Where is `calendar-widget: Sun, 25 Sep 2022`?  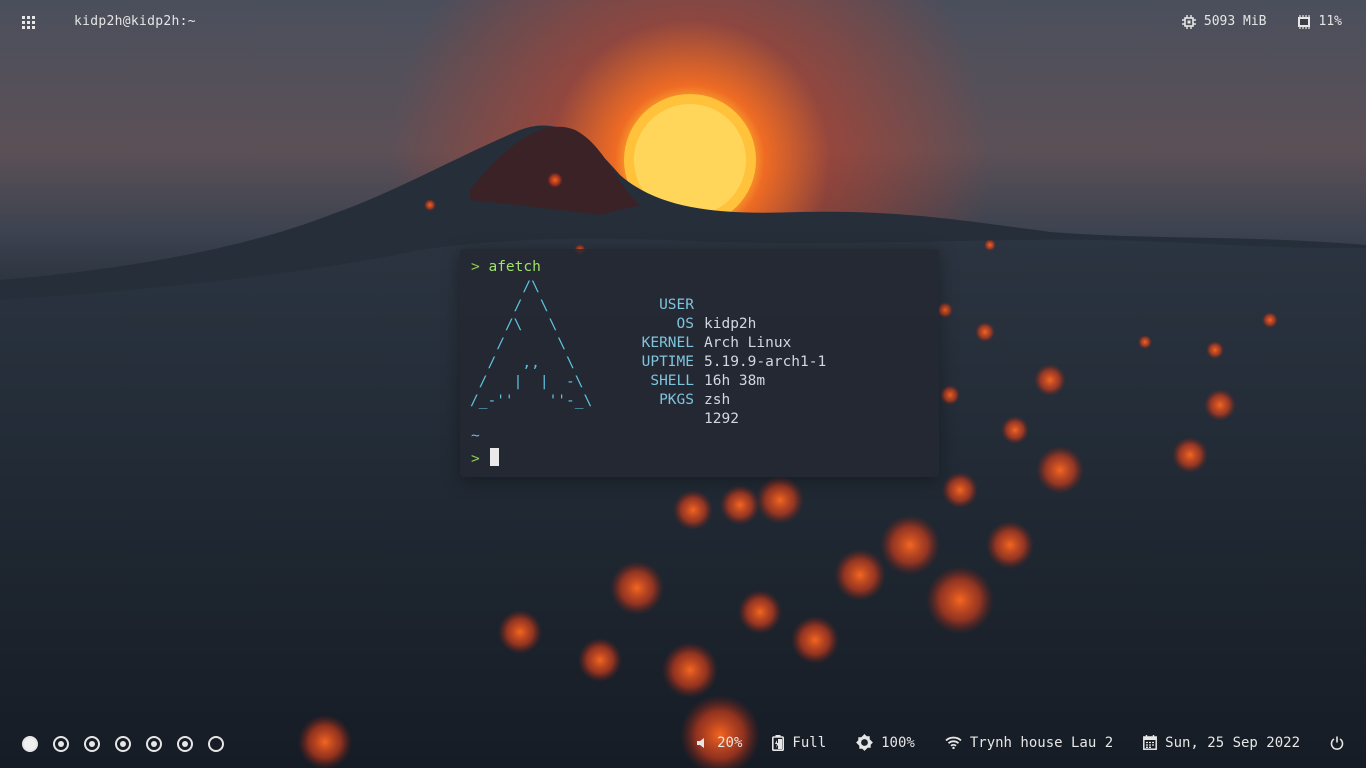
calendar-widget: Sun, 25 Sep 2022 is located at coordinates (1221, 743).